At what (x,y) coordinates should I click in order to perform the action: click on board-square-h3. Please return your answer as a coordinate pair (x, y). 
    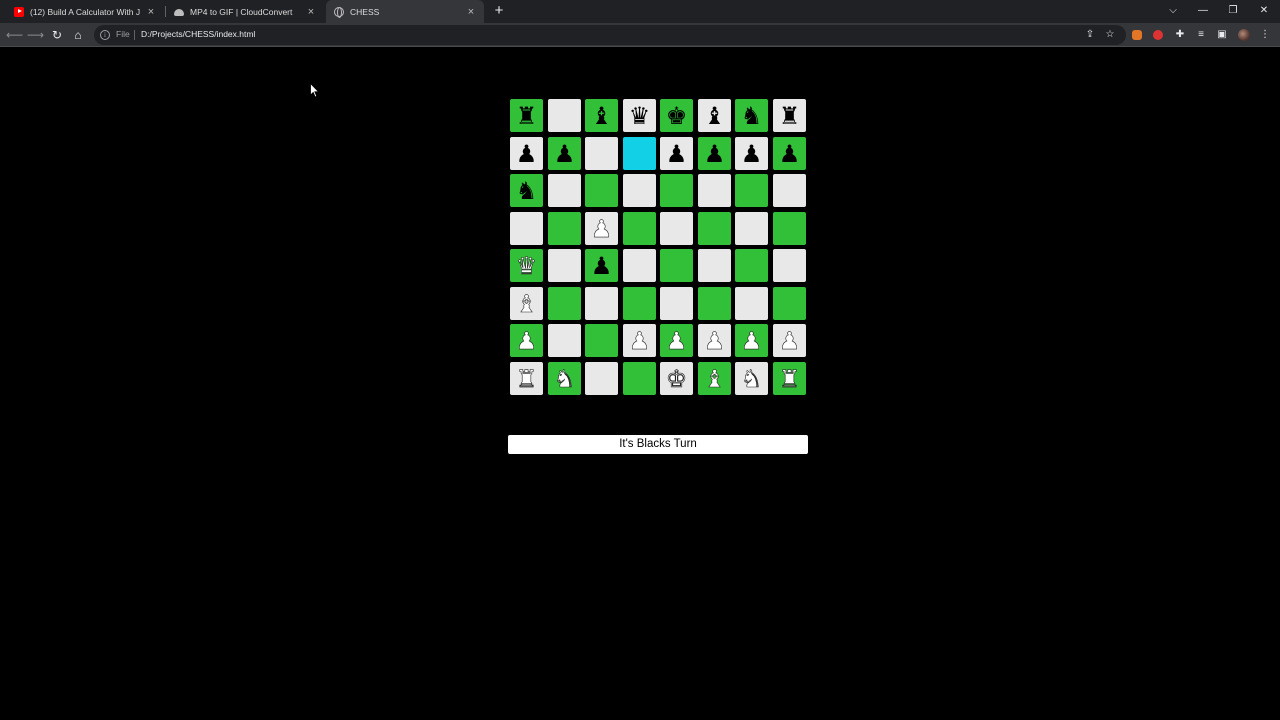
    Looking at the image, I should click on (789, 303).